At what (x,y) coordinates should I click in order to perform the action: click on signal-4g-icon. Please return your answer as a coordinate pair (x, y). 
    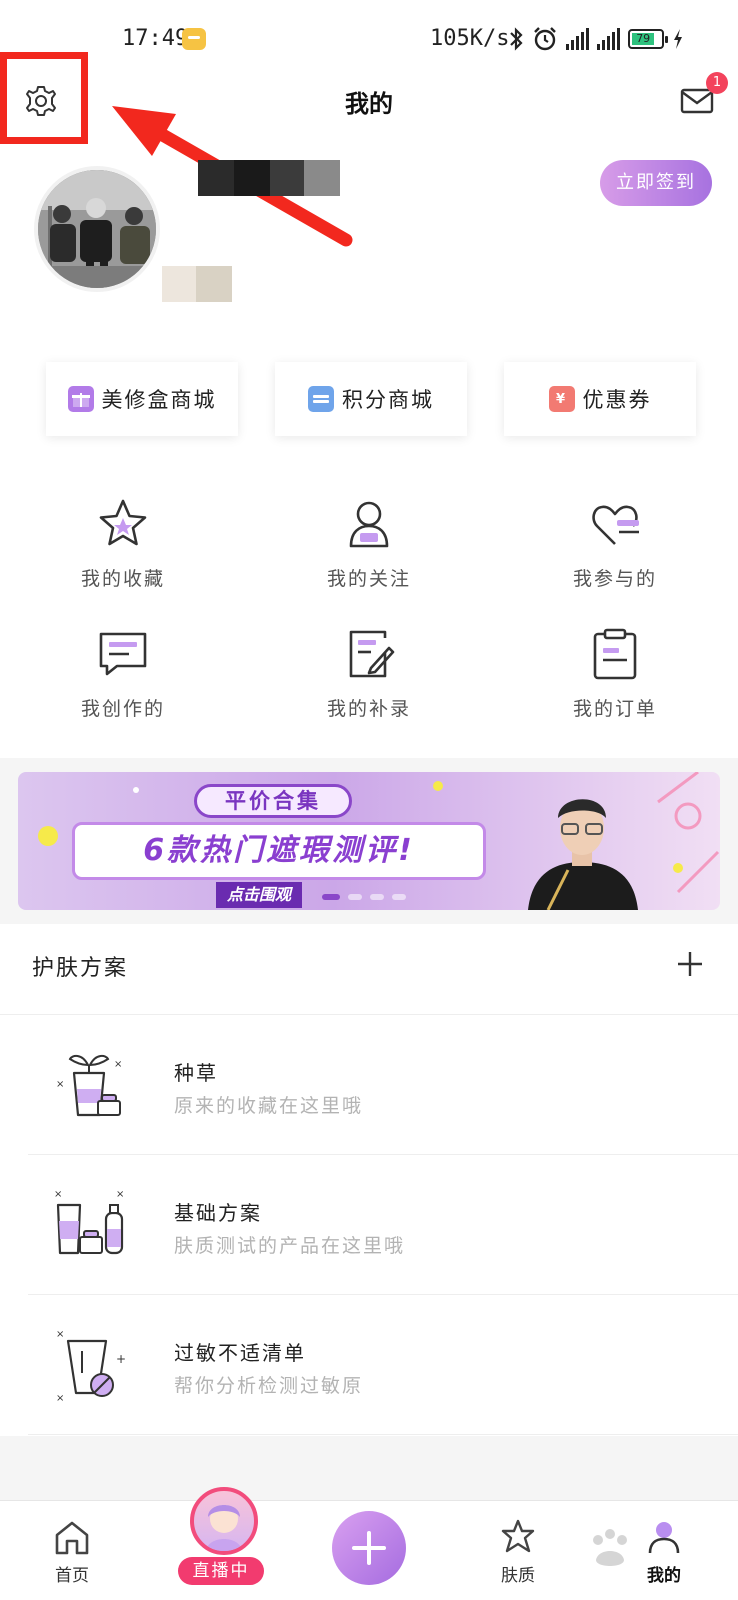
    Looking at the image, I should click on (608, 39).